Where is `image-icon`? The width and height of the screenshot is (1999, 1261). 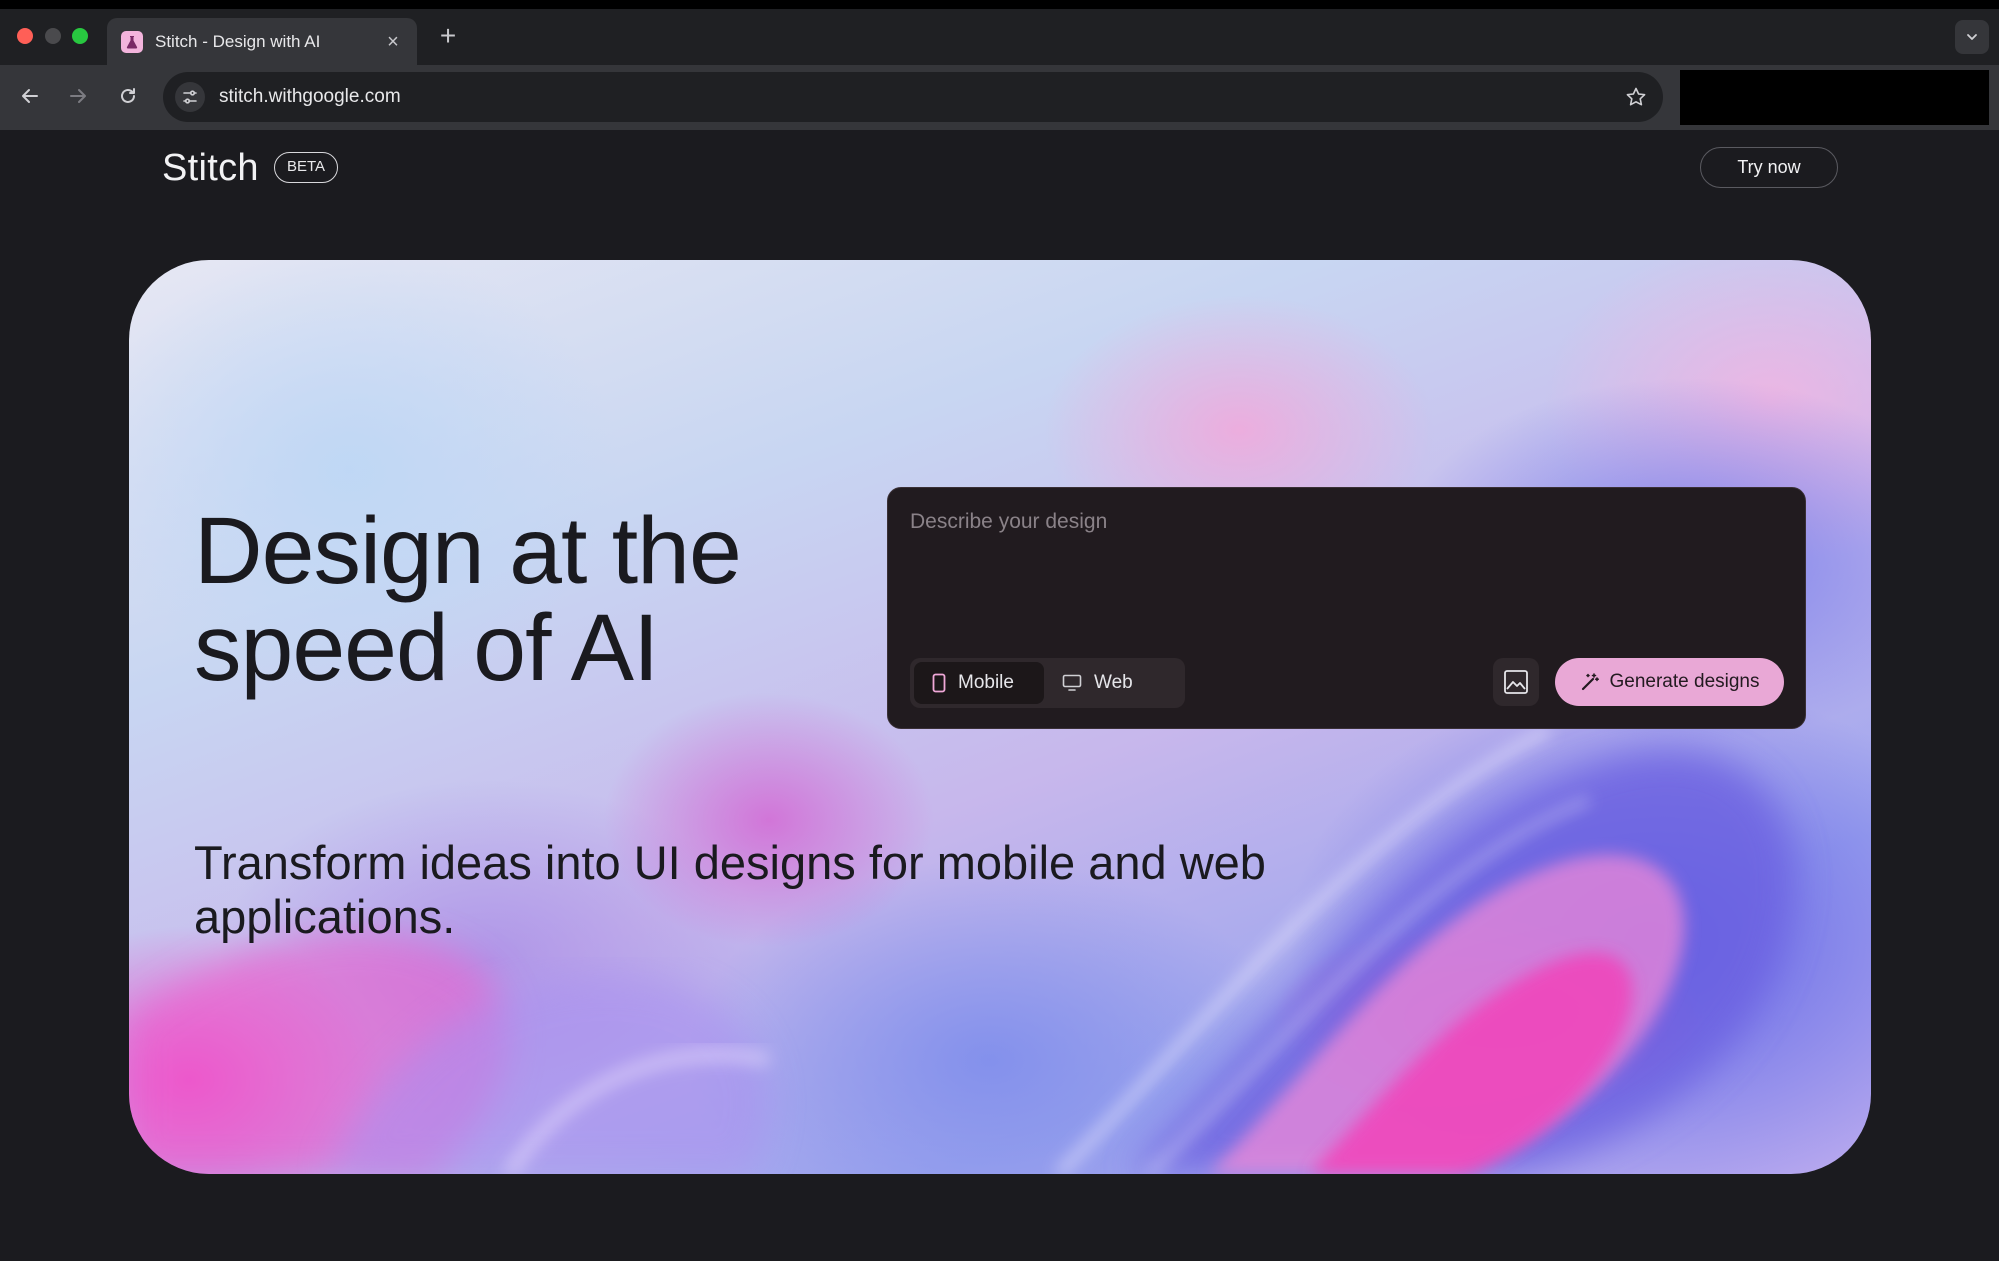
image-icon is located at coordinates (1516, 682).